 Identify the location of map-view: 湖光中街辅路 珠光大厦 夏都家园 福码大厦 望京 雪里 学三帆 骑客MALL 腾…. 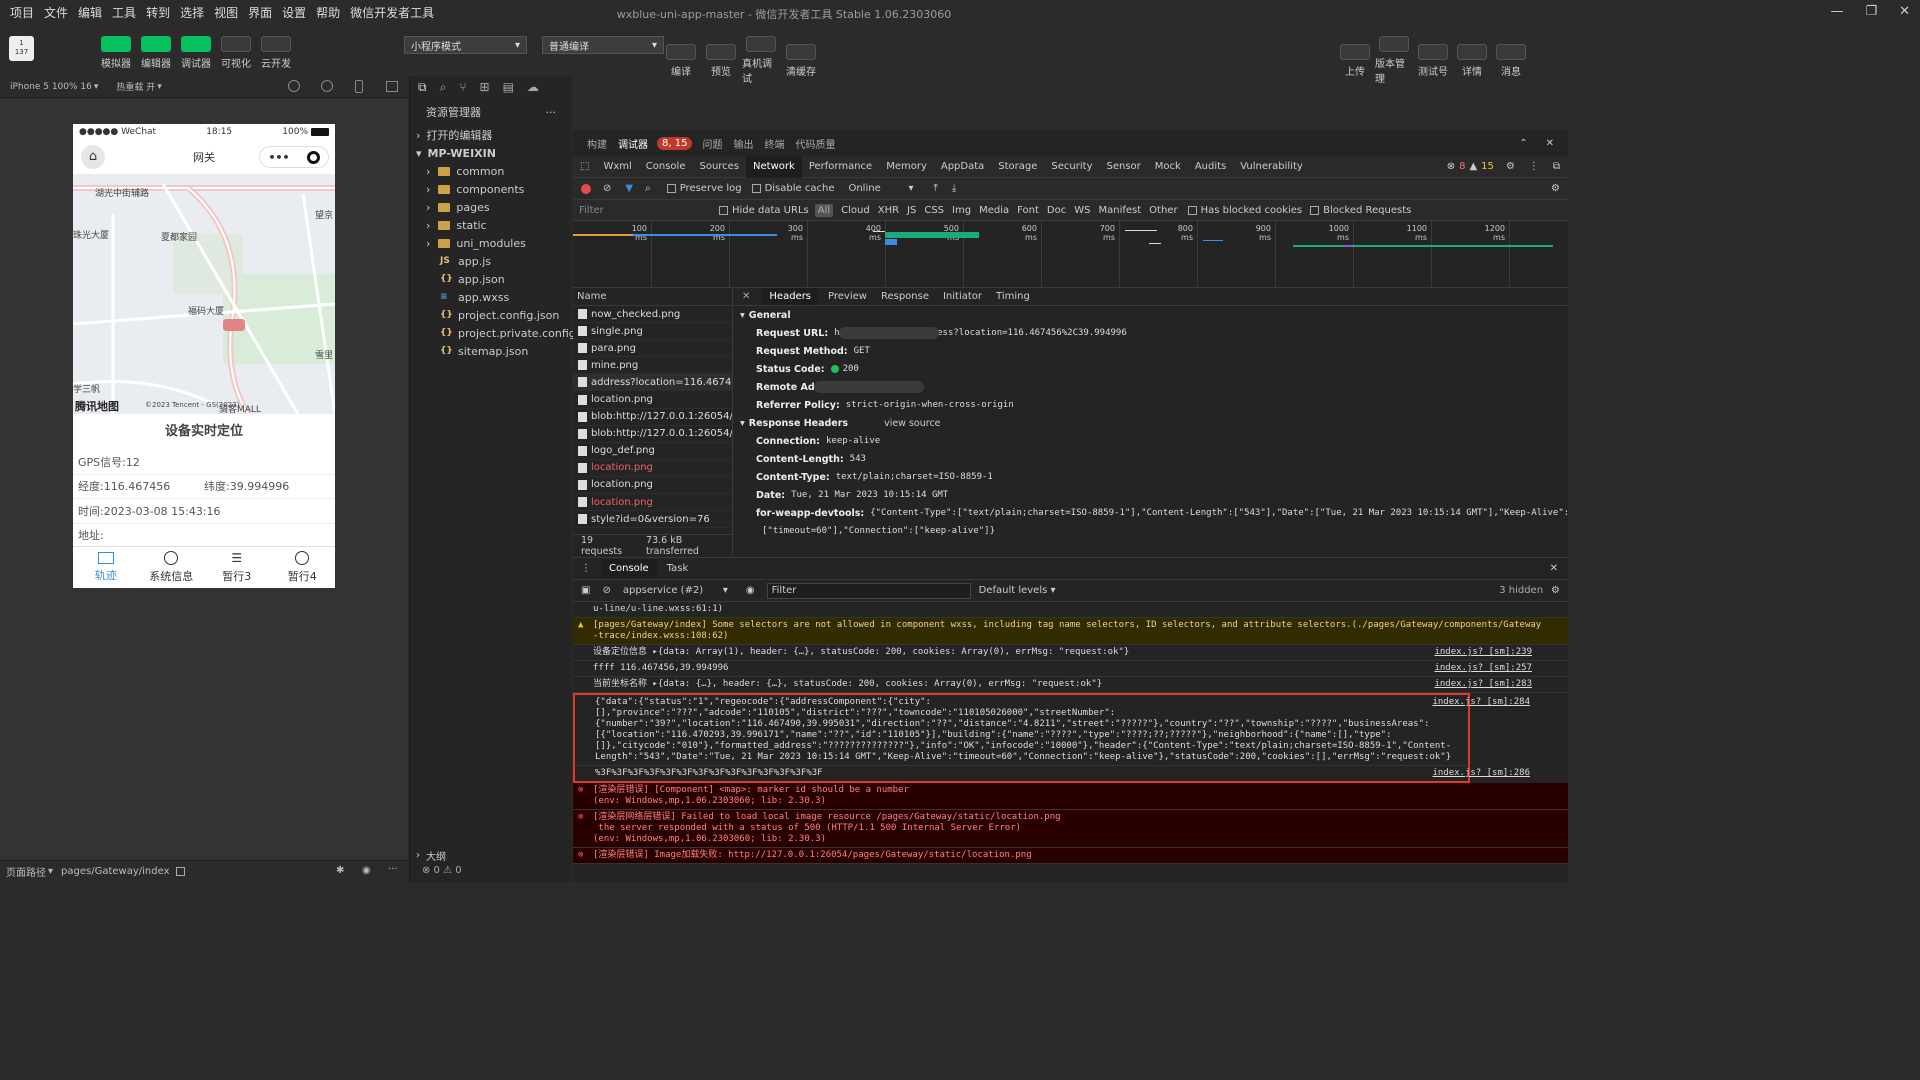
(204, 294).